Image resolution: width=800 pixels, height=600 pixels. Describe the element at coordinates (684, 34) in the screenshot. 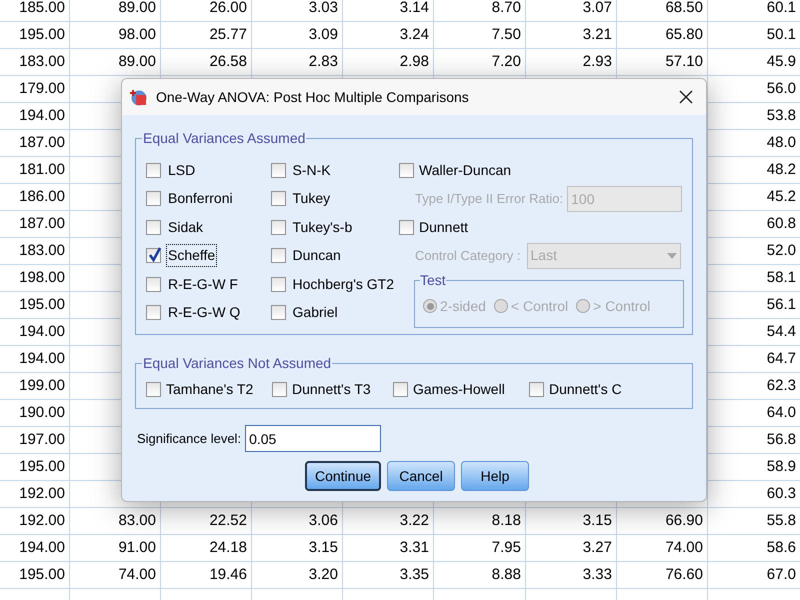

I see `table-cell-text: 65.80` at that location.